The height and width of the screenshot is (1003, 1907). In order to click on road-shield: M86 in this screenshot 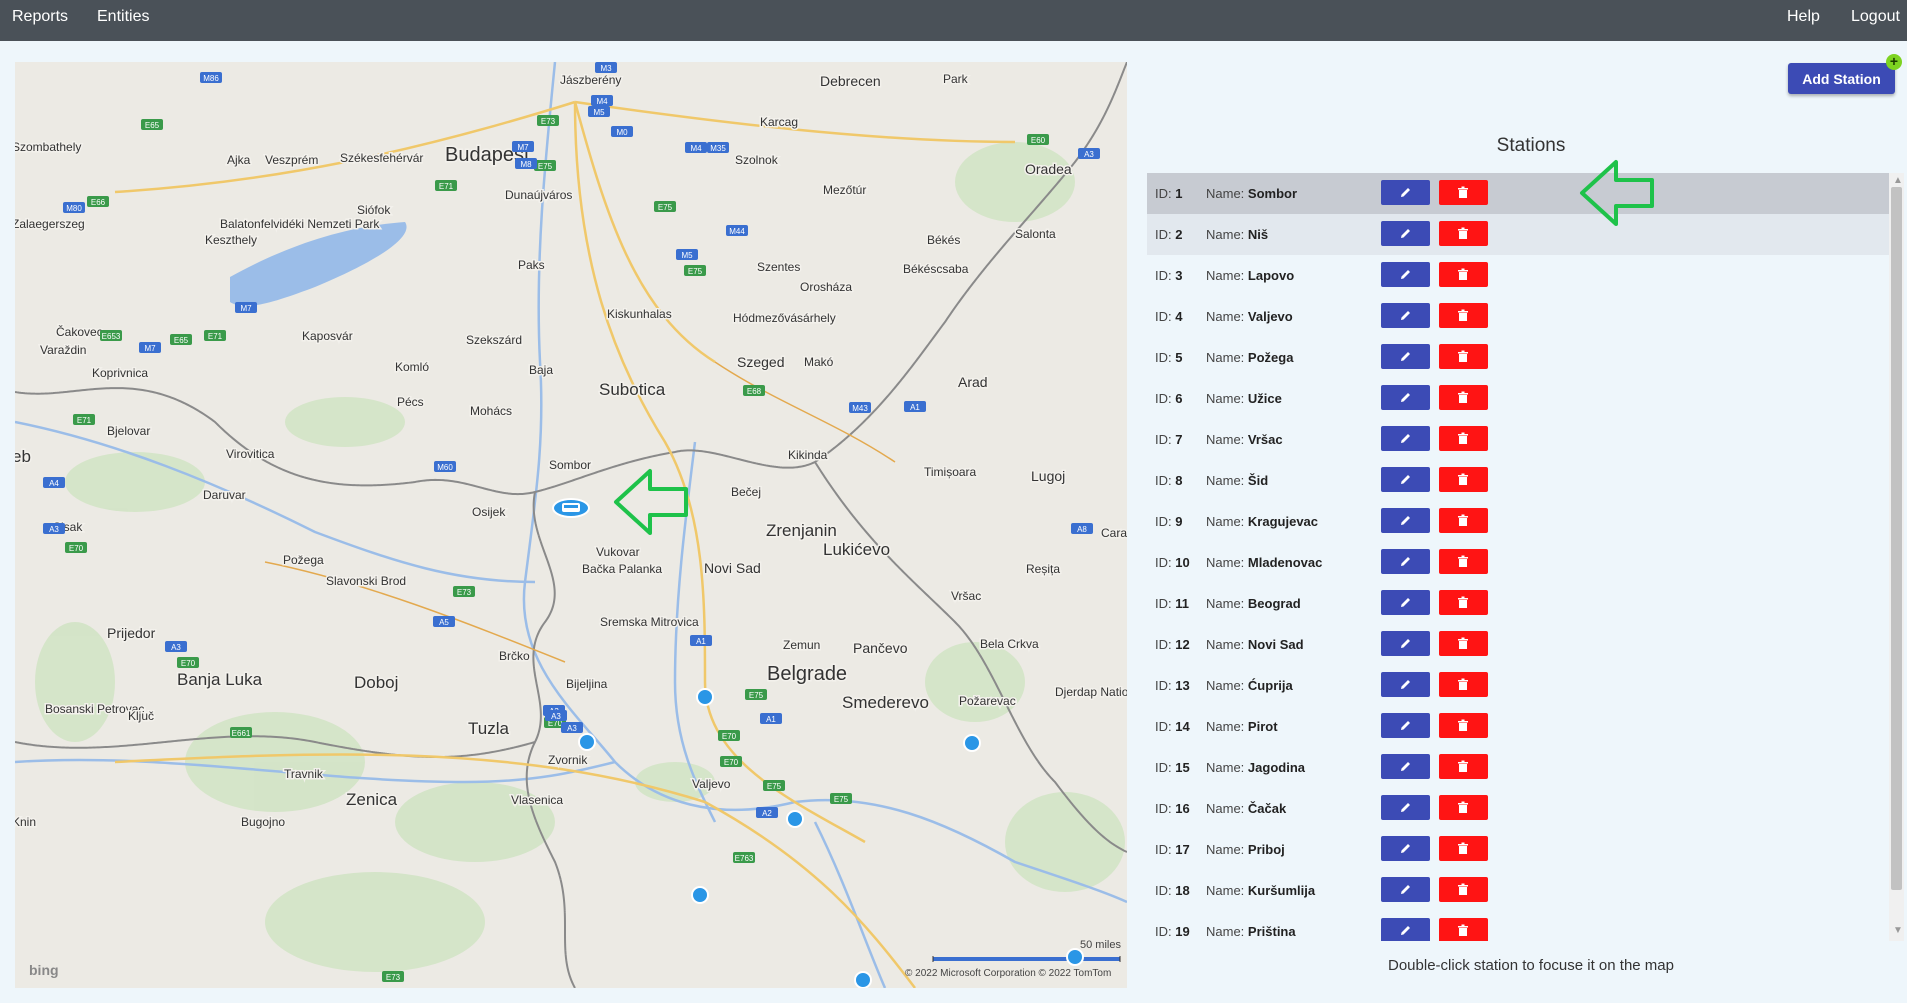, I will do `click(211, 77)`.